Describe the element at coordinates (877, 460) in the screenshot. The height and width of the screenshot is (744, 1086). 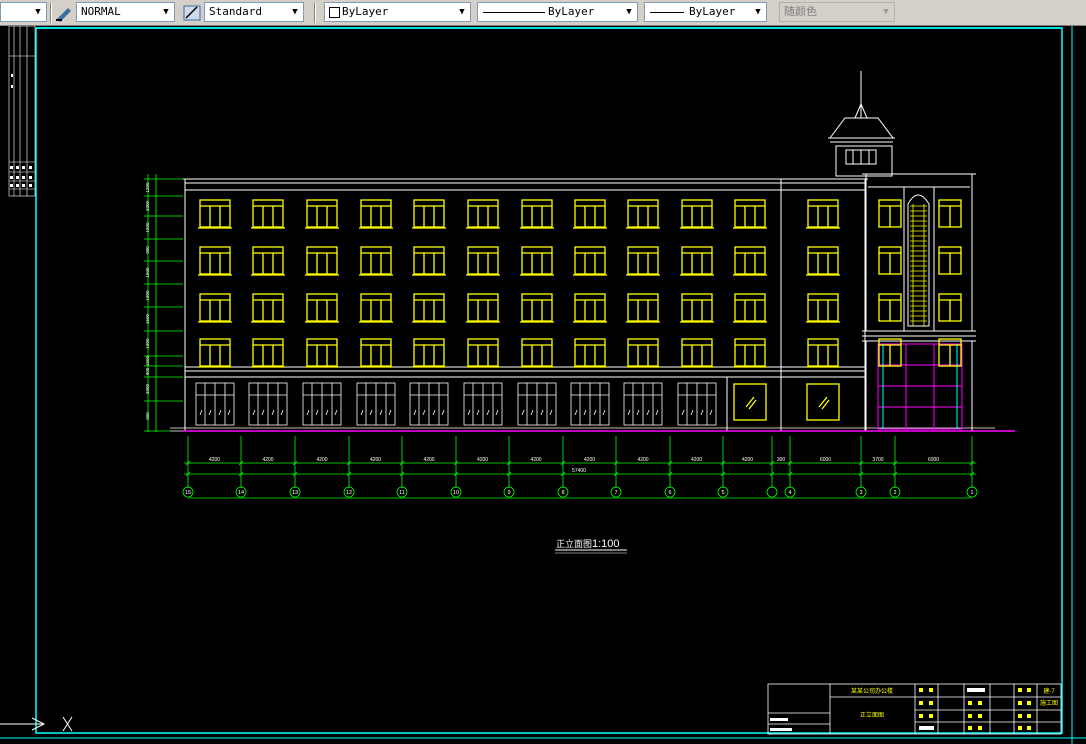
I see `bay-dimension-label: 3700` at that location.